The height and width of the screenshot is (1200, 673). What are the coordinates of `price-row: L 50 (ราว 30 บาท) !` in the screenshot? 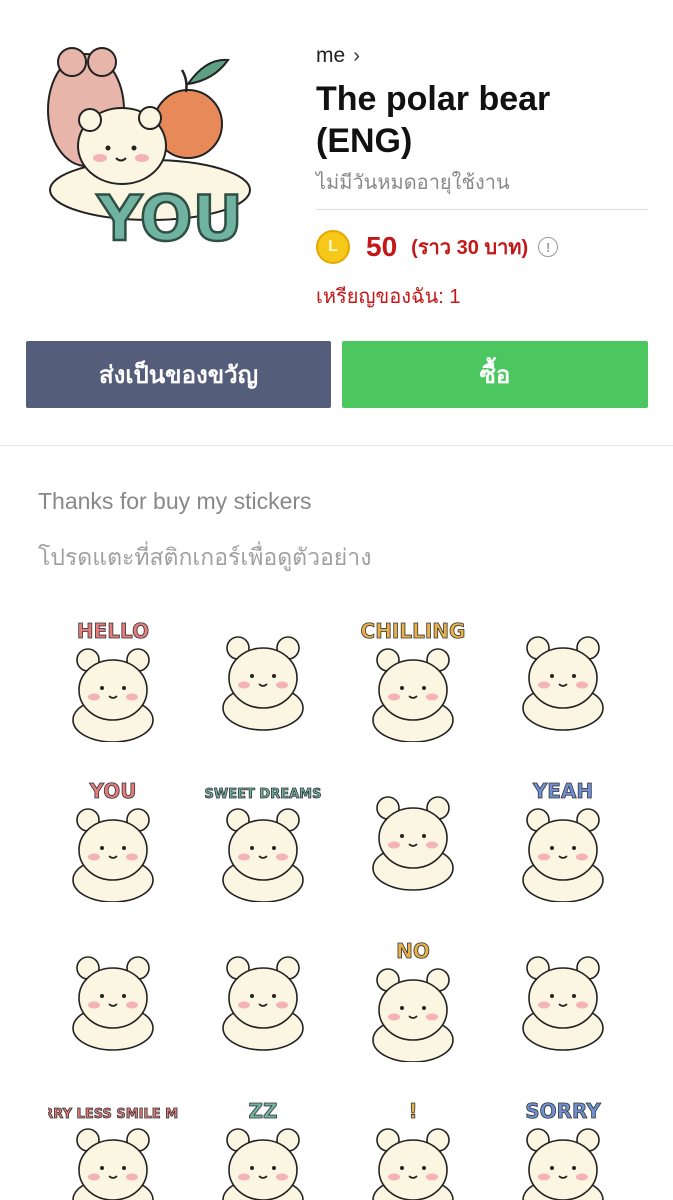 It's located at (437, 247).